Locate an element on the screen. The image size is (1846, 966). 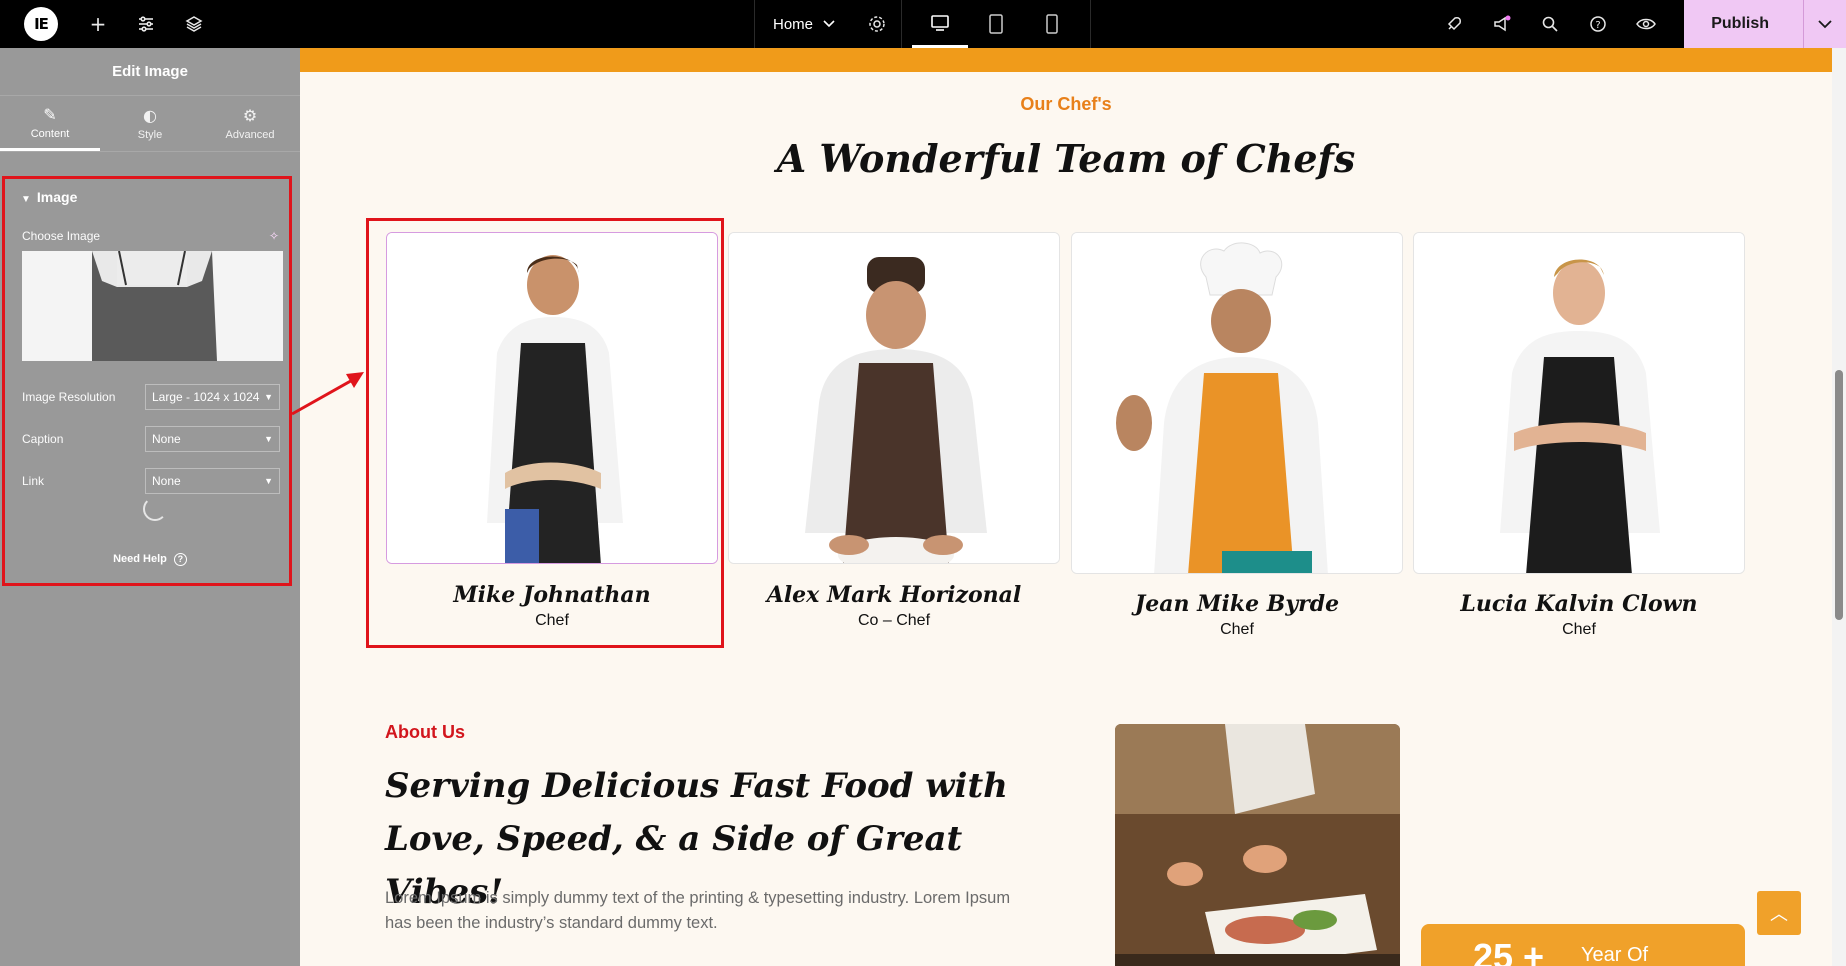
years-stat-card: 25 + Year Of is located at coordinates (1583, 945).